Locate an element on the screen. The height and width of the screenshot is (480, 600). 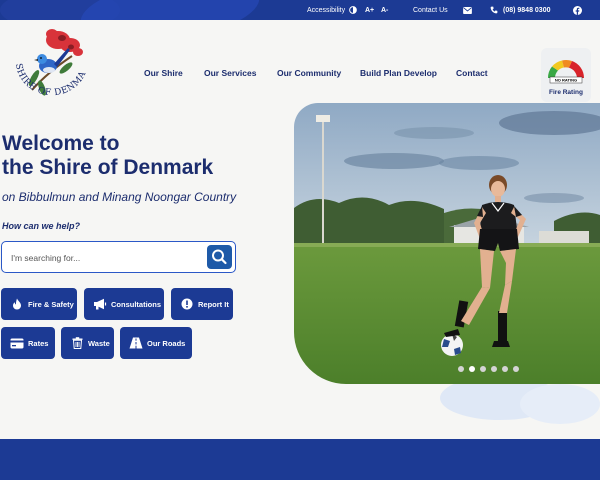
country-subtitle: on Bibbulmun and Minang Noongar Country is located at coordinates (119, 197).